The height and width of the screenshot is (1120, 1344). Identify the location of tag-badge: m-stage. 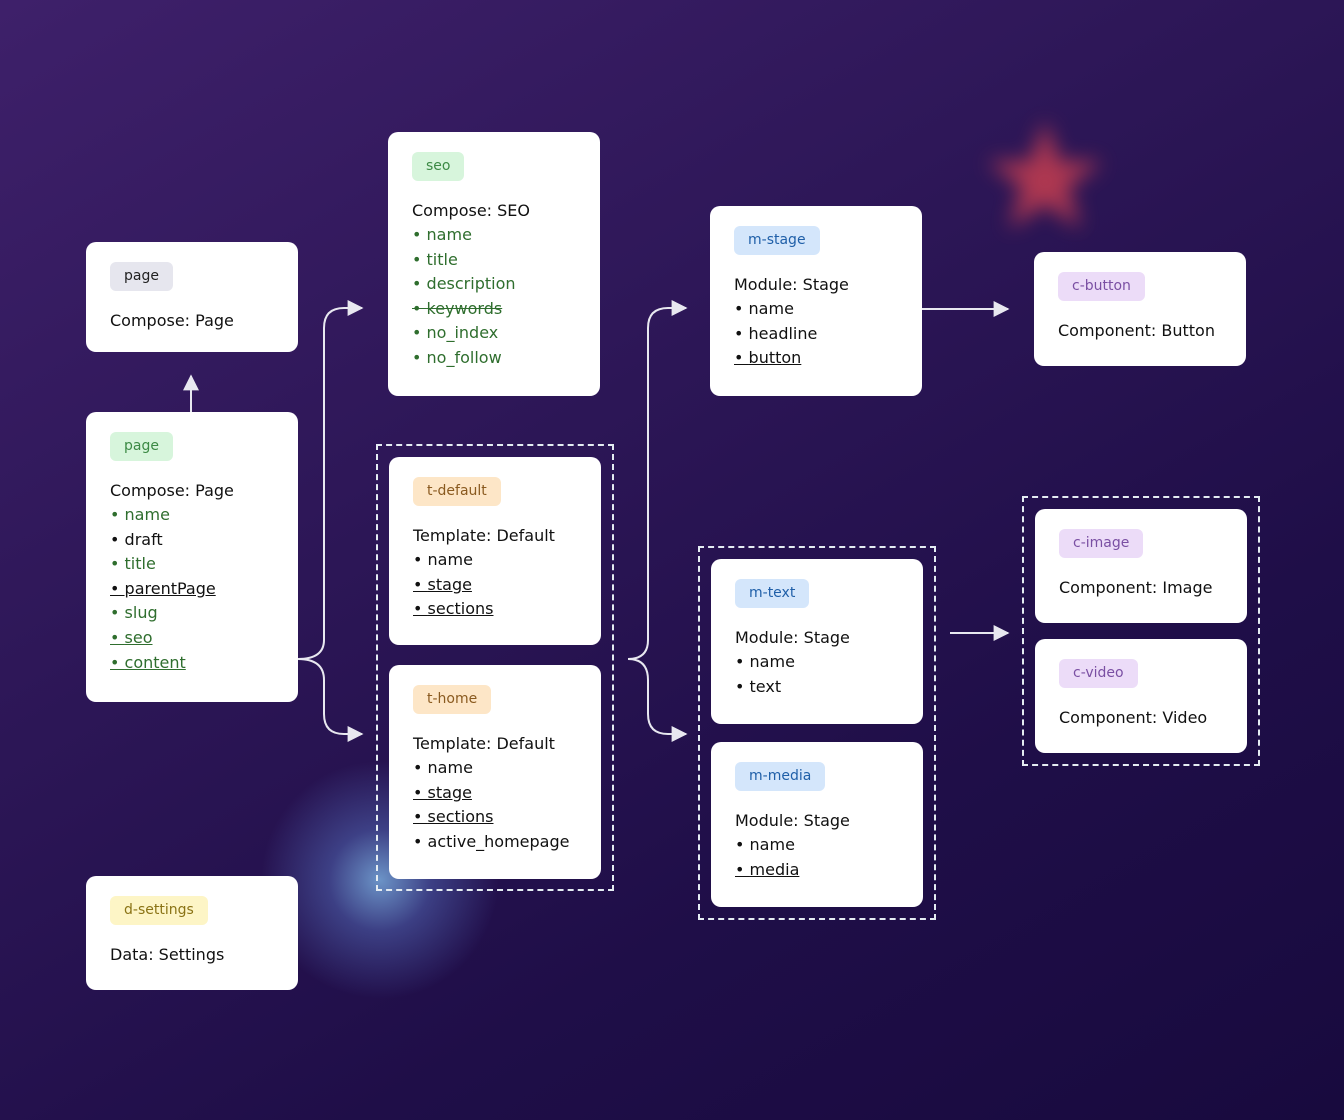
(777, 240).